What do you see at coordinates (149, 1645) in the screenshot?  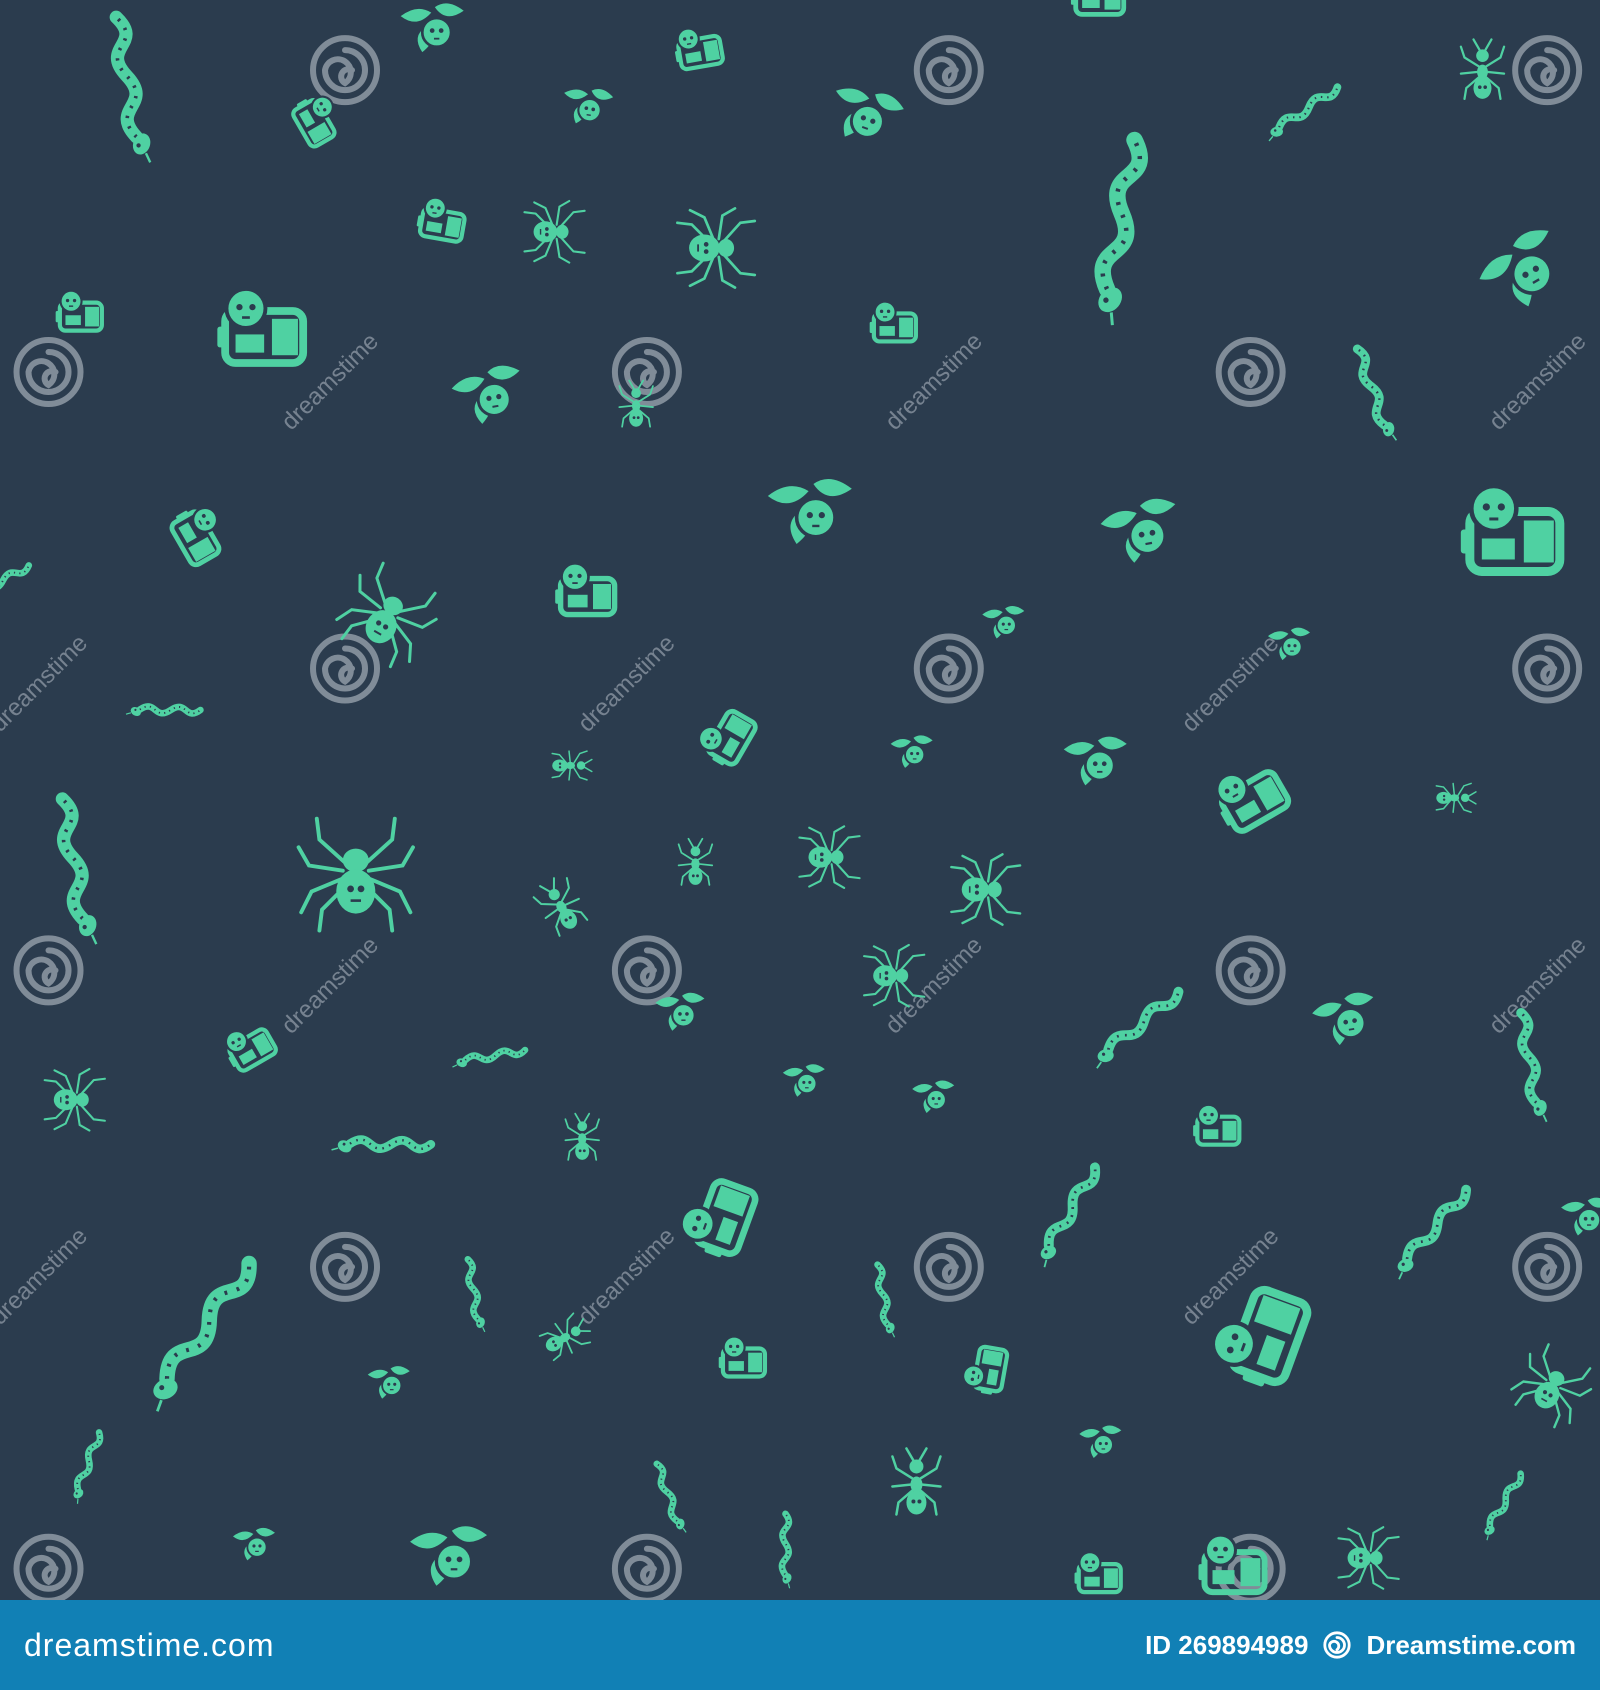 I see `brand-name-left: dreamstime.com` at bounding box center [149, 1645].